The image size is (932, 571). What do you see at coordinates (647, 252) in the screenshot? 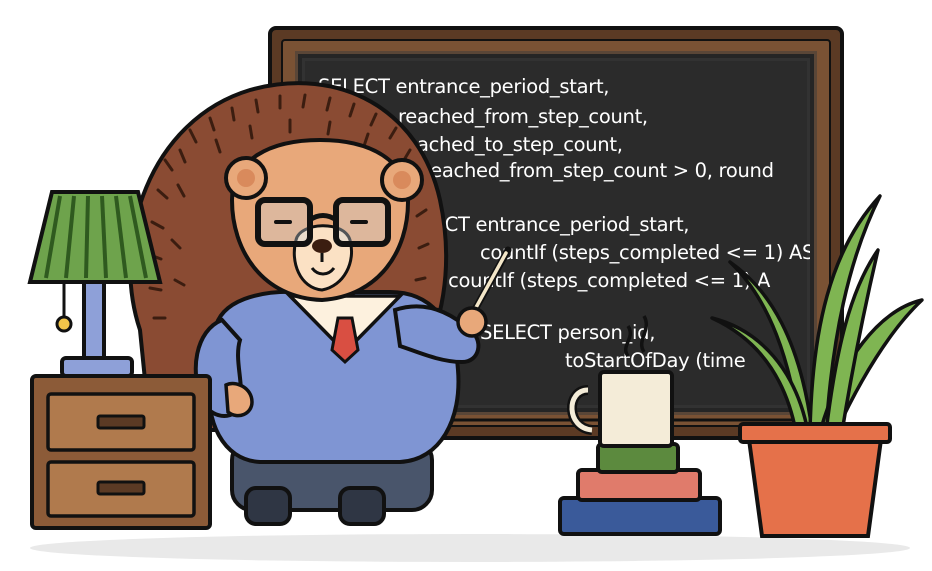
I see `code-line-6: countIf (steps_completed <= 1) AS` at bounding box center [647, 252].